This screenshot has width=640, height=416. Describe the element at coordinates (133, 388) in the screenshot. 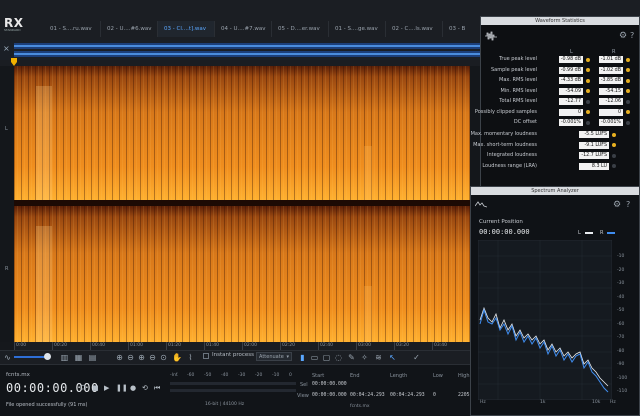

I see `record-icon: ●` at that location.